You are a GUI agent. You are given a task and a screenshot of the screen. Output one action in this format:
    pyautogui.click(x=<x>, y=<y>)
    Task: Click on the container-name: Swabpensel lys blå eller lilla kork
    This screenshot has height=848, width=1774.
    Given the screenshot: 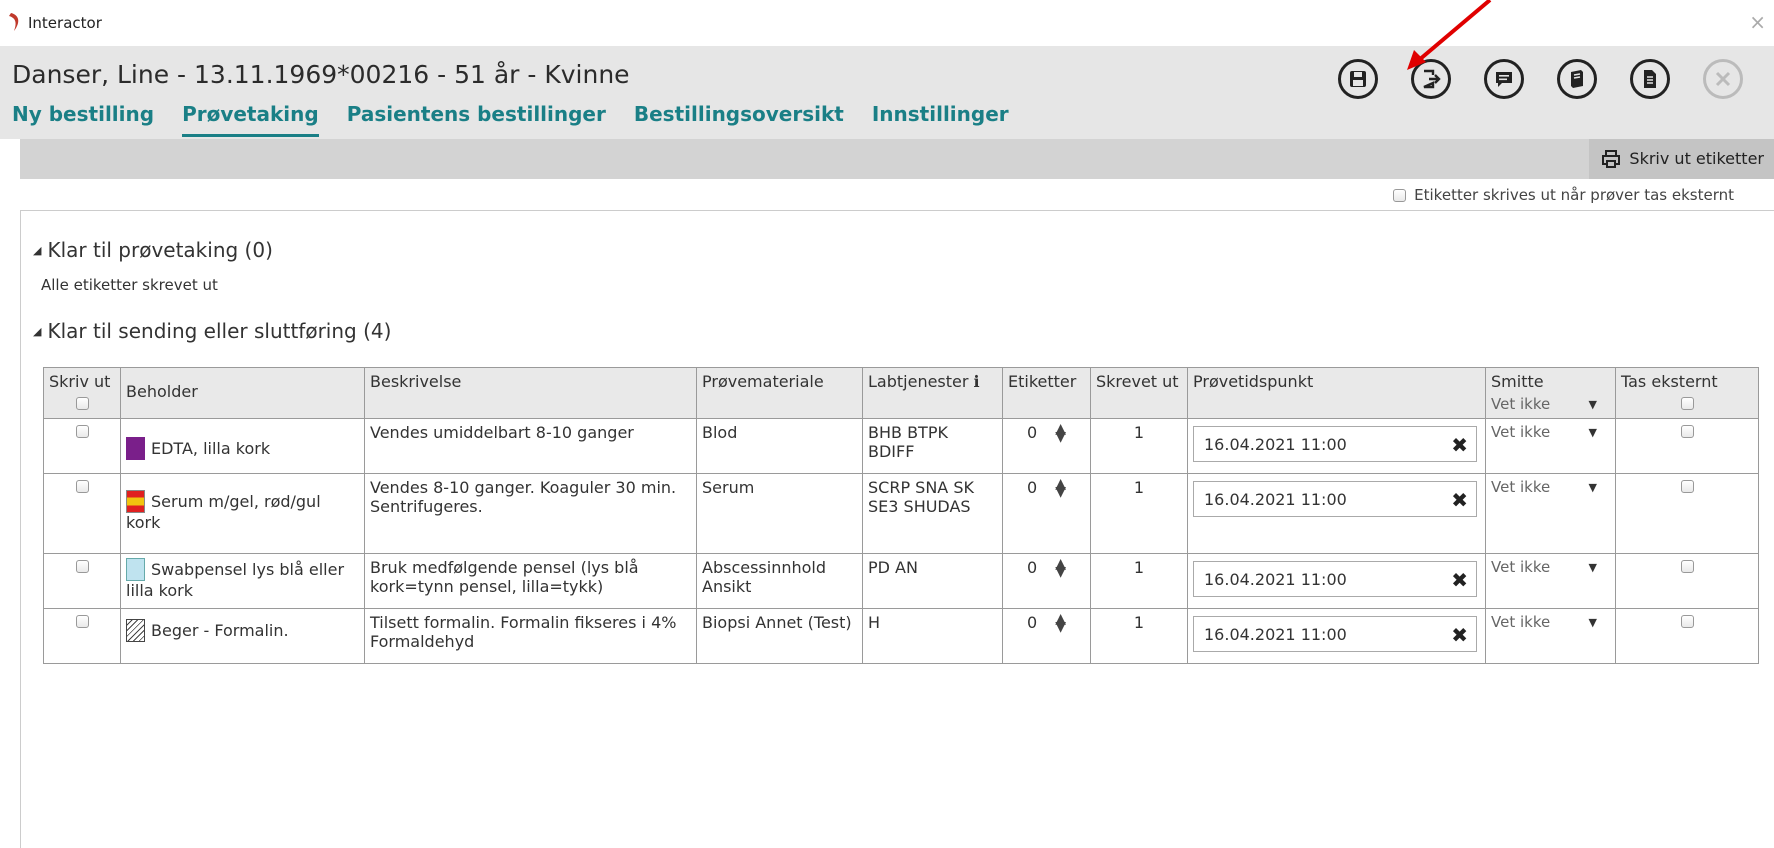 What is the action you would take?
    pyautogui.click(x=235, y=580)
    